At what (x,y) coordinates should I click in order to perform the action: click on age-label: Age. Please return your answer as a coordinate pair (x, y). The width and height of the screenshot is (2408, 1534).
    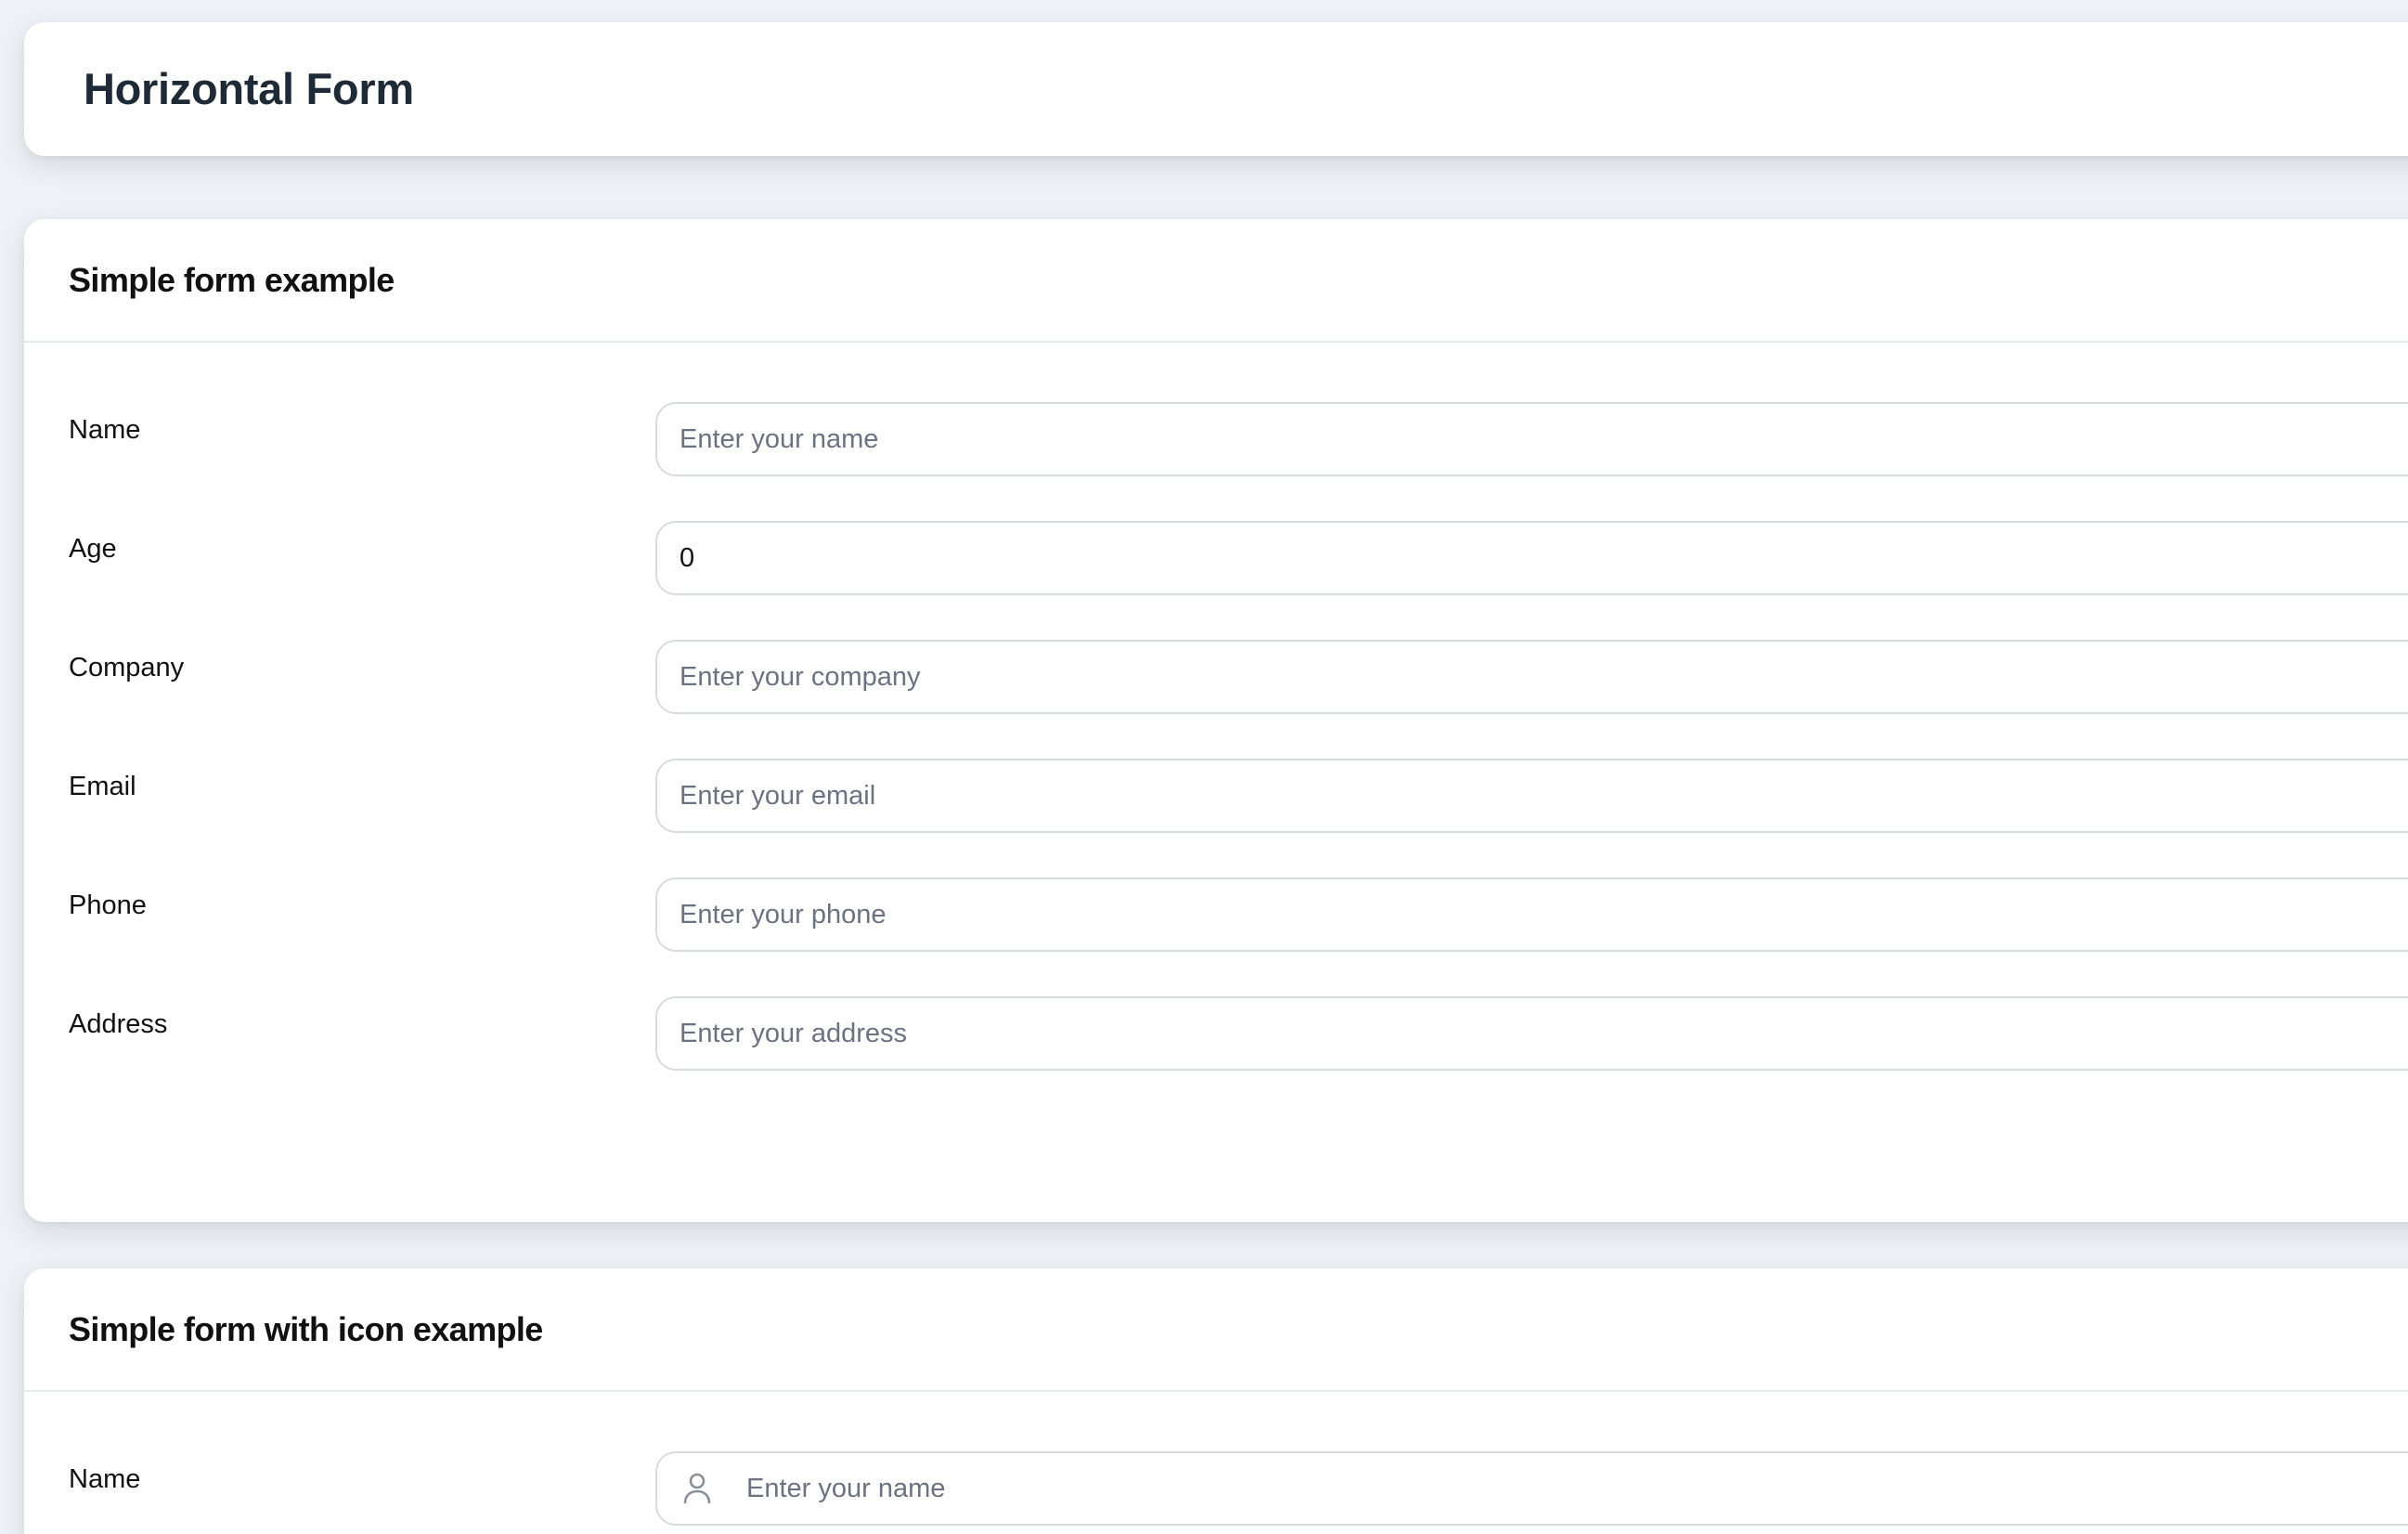
    Looking at the image, I should click on (93, 549).